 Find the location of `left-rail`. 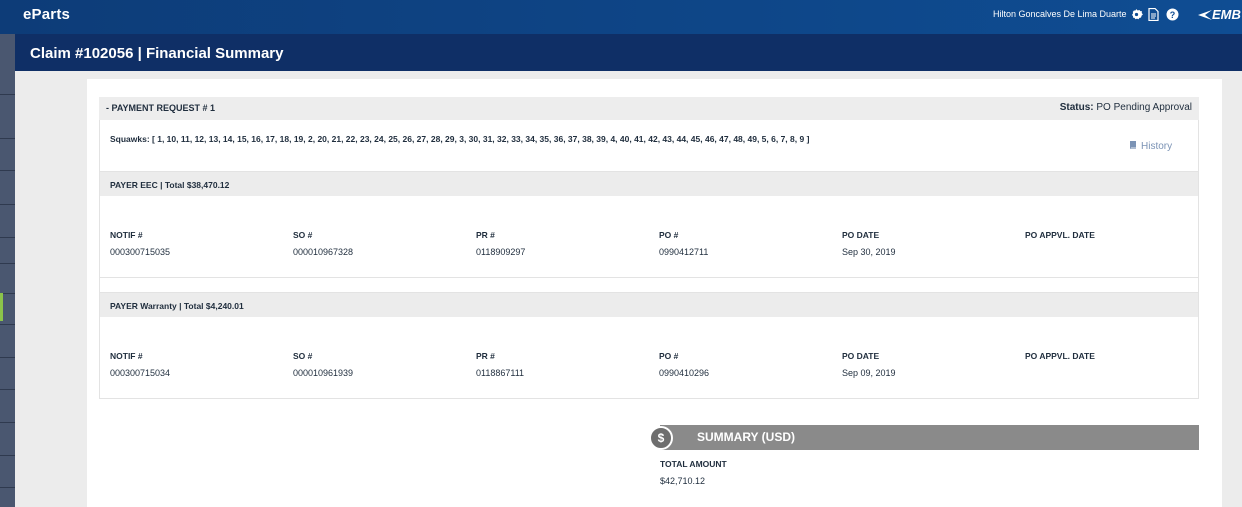

left-rail is located at coordinates (7, 270).